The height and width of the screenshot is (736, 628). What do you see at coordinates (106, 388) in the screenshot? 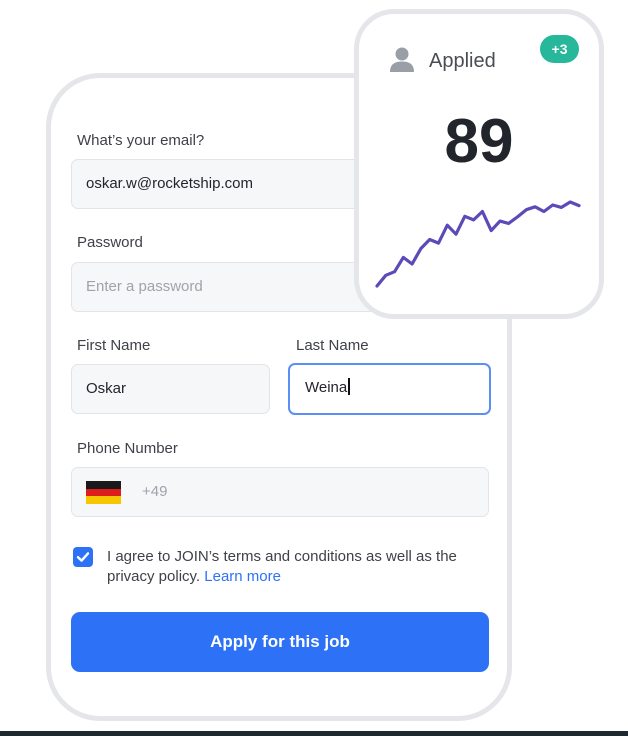
I see `first-name-value: Oskar` at bounding box center [106, 388].